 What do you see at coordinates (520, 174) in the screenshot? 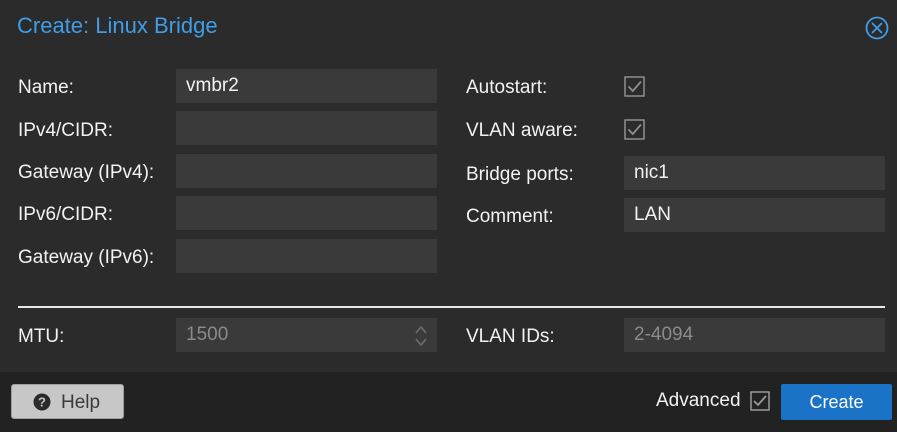
I see `bridge-ports-label: Bridge ports:` at bounding box center [520, 174].